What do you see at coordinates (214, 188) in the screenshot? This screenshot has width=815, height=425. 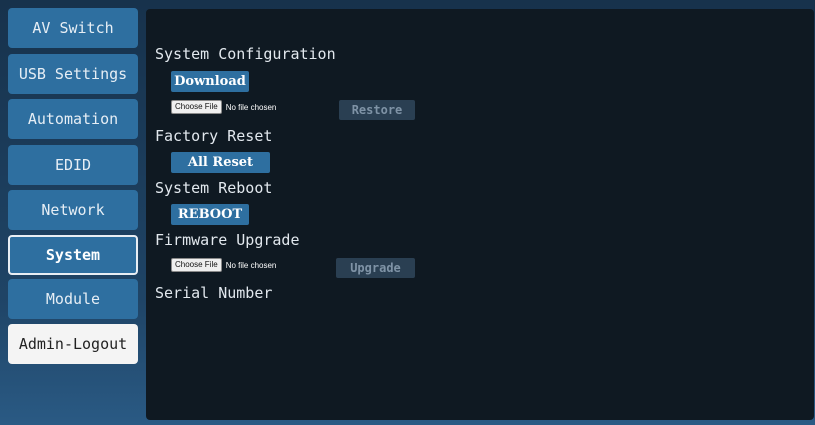 I see `system-reboot-heading: System Reboot` at bounding box center [214, 188].